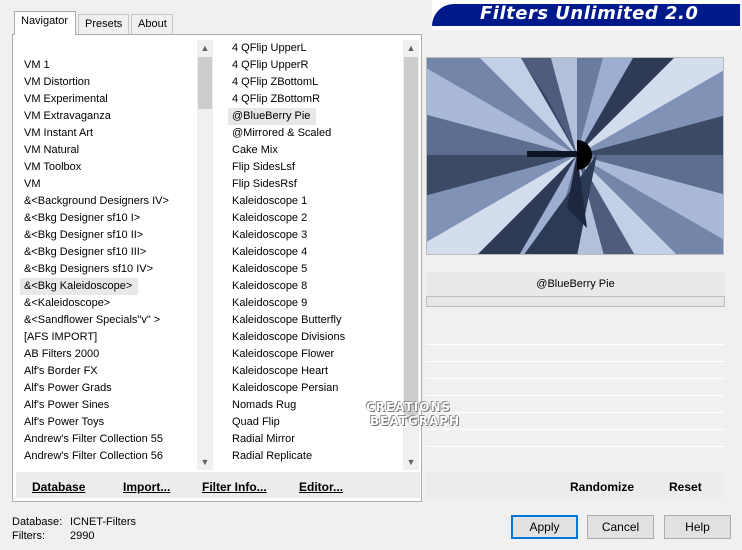 This screenshot has height=550, width=742. Describe the element at coordinates (108, 422) in the screenshot. I see `category-list-item: Alf's Power Toys` at that location.